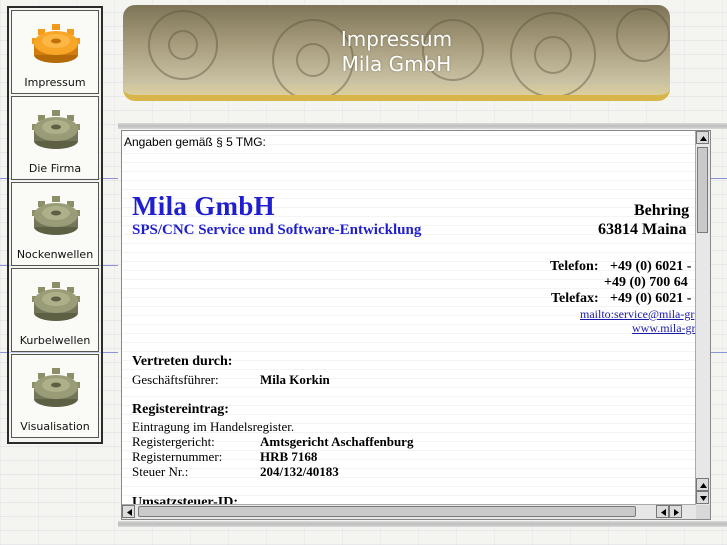 Image resolution: width=727 pixels, height=545 pixels. I want to click on nav-item-kurbelwellen: Kurbelwellen, so click(55, 310).